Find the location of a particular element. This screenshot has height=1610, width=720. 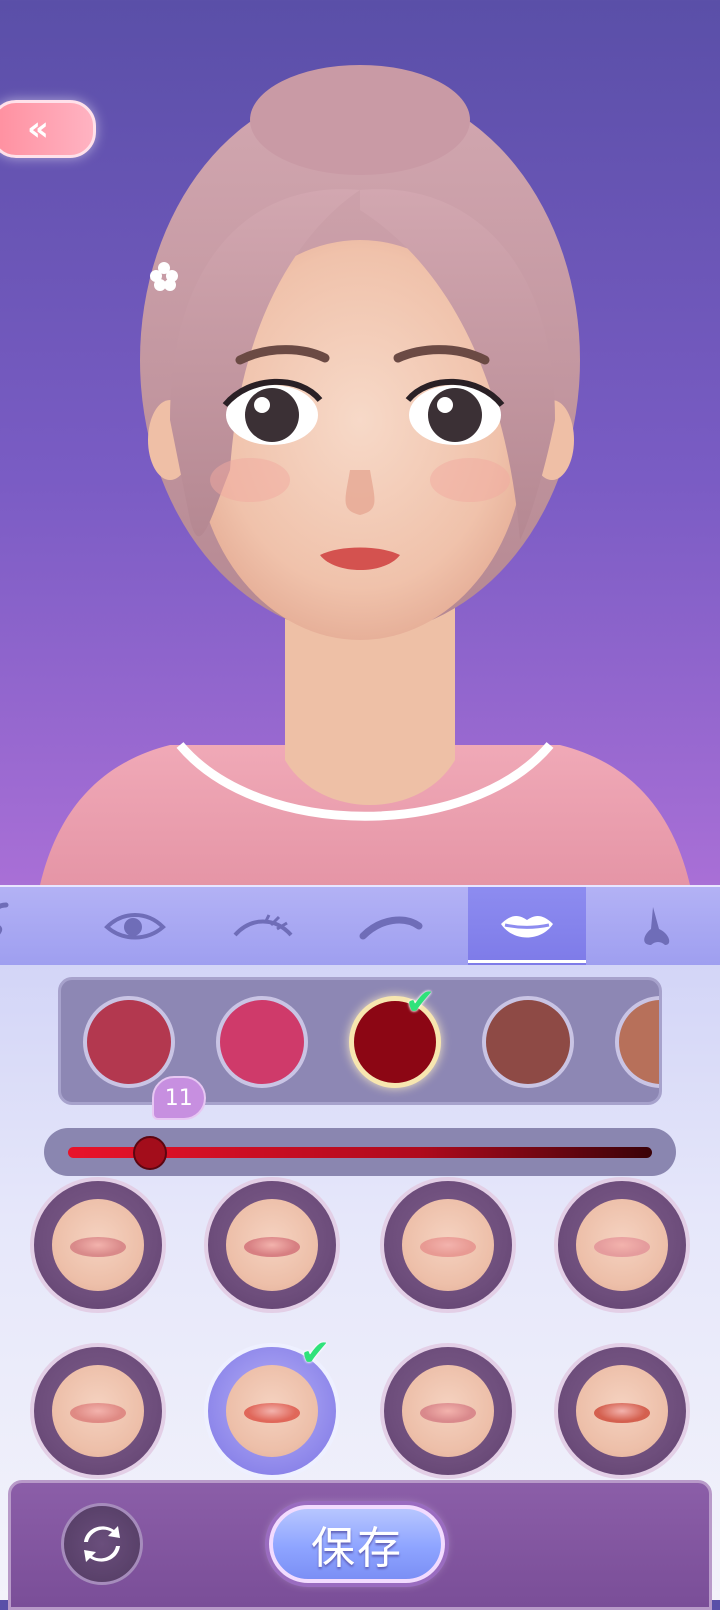

slider-value: 11 is located at coordinates (178, 1098).